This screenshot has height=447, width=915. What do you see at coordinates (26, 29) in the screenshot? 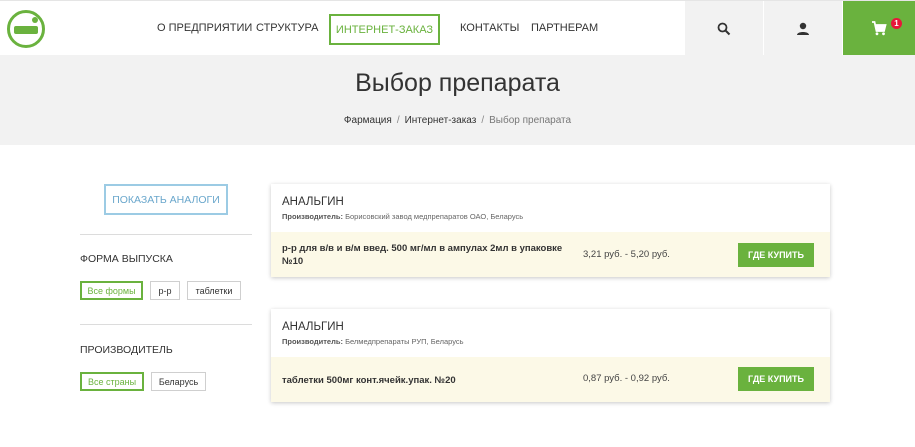
I see `logo-icon` at bounding box center [26, 29].